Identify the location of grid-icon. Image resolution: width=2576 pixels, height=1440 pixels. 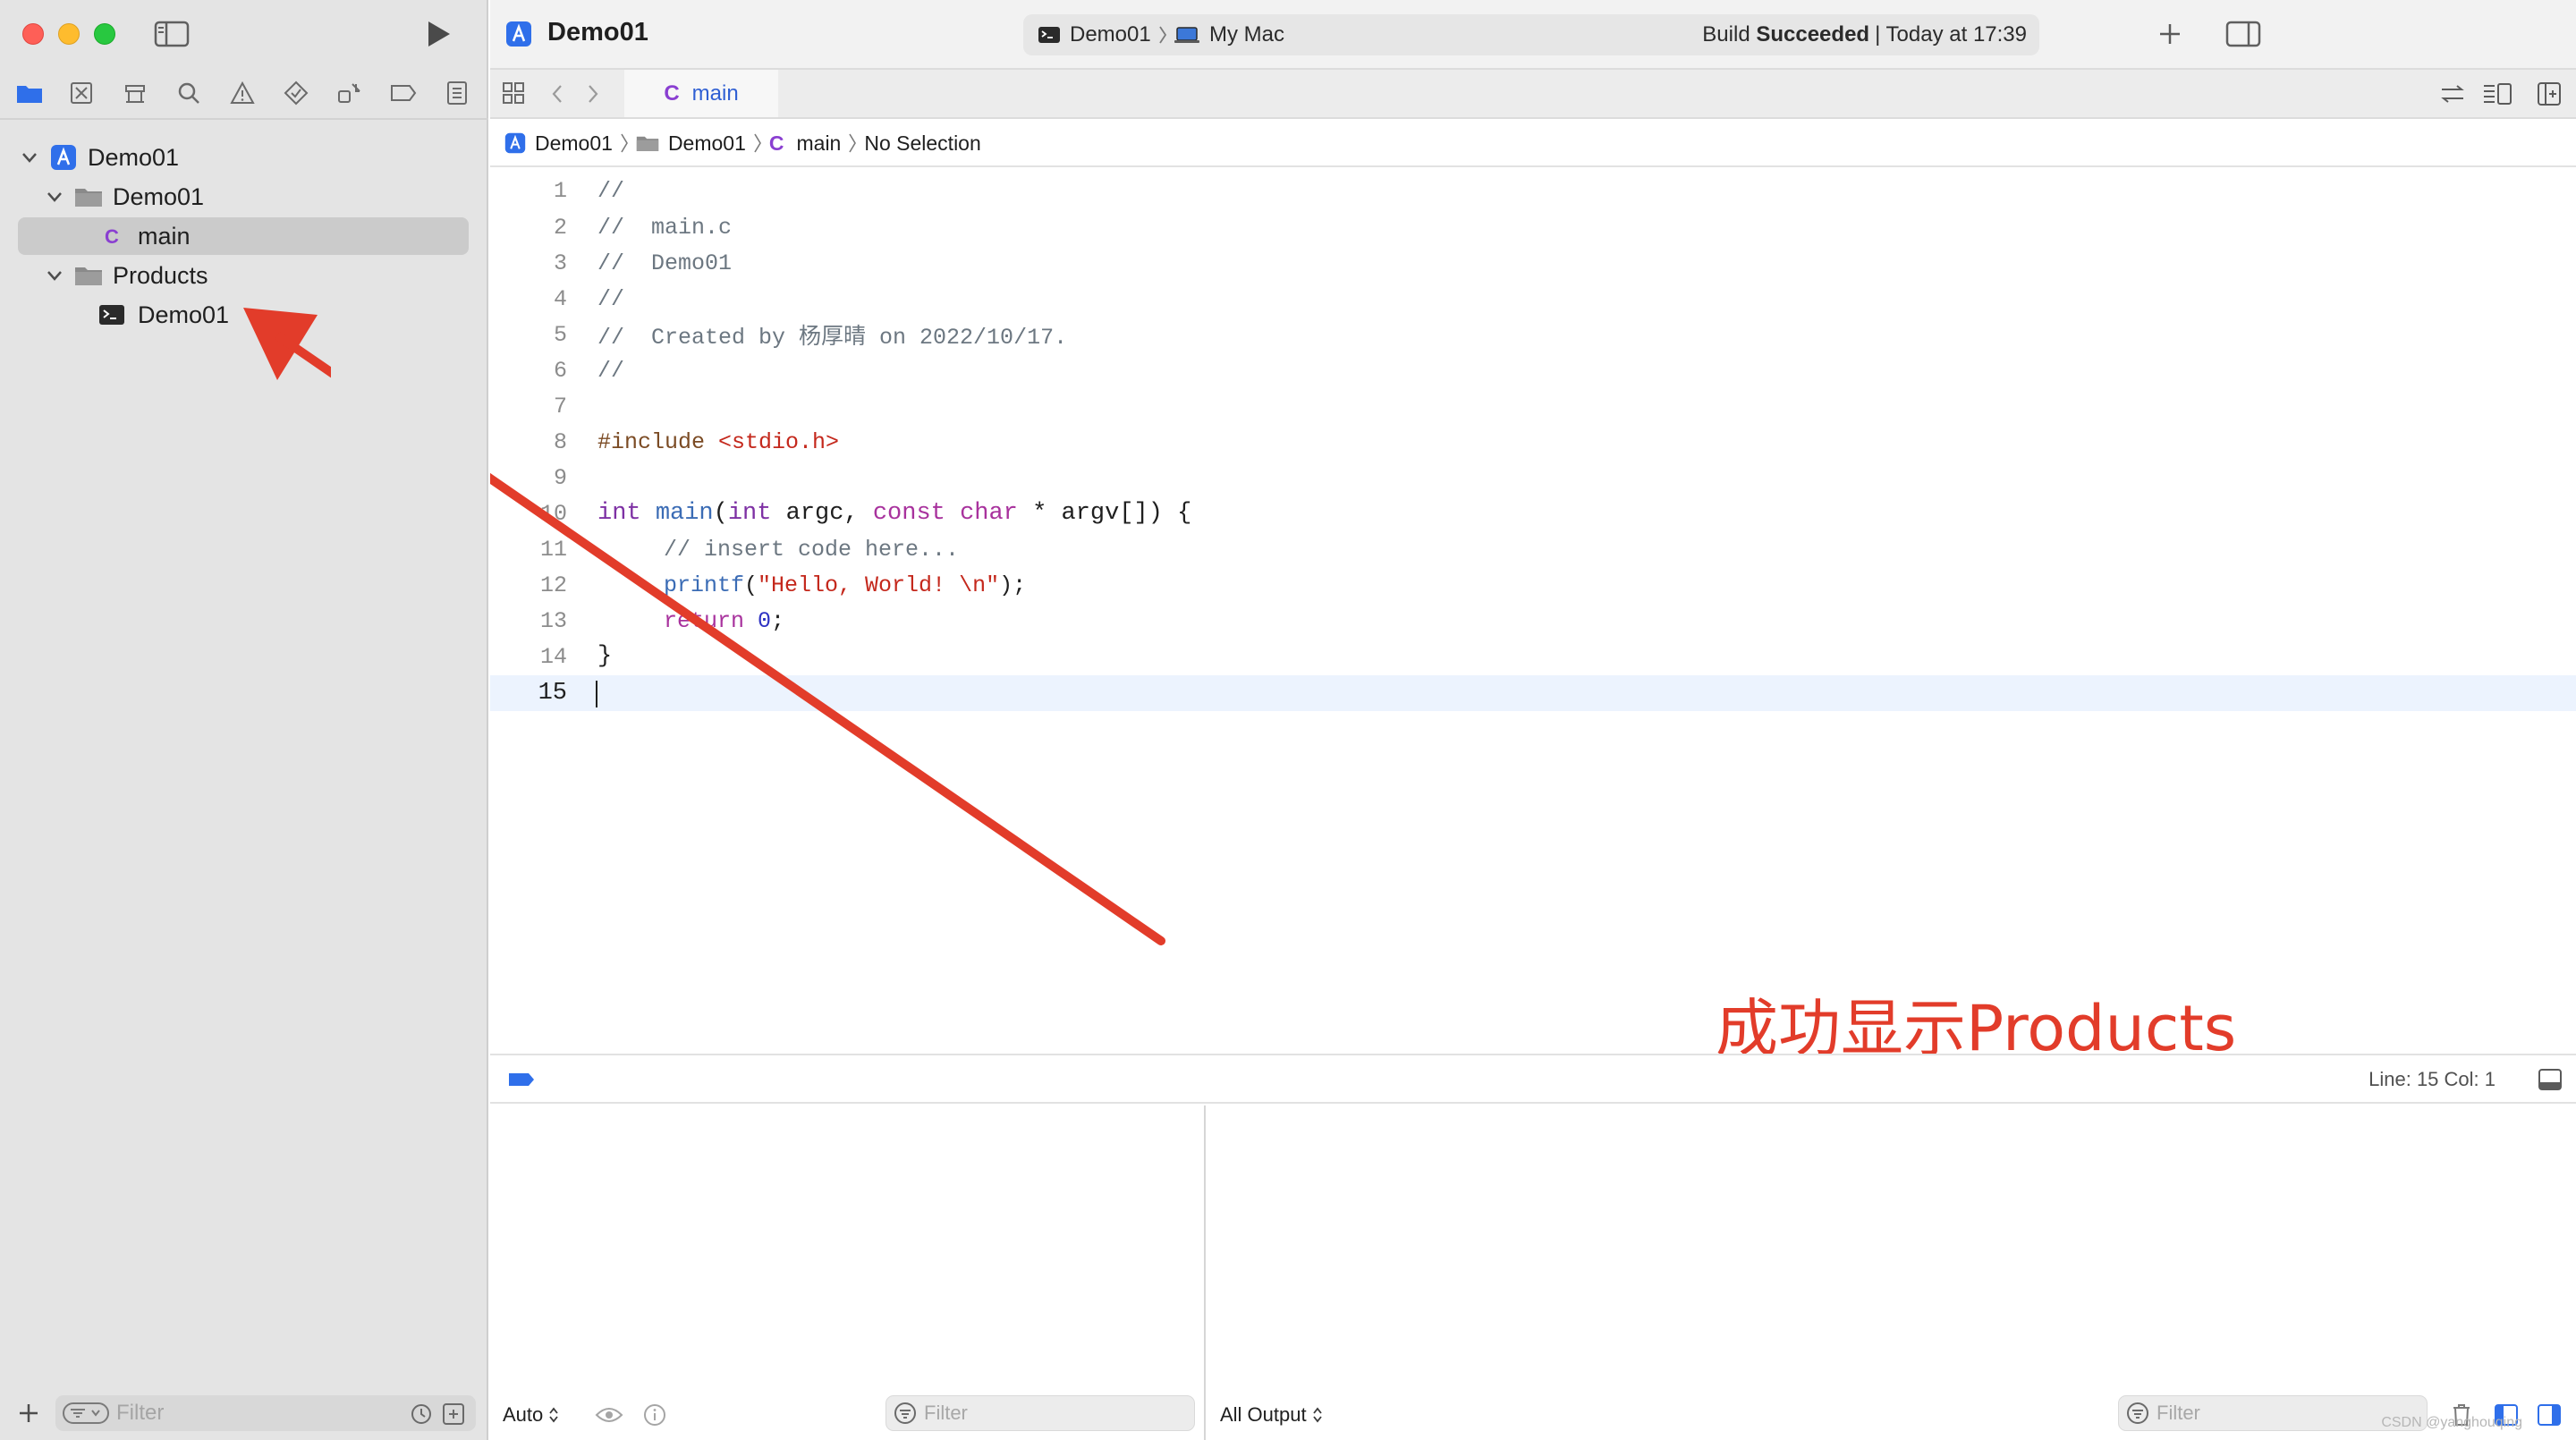
(513, 93).